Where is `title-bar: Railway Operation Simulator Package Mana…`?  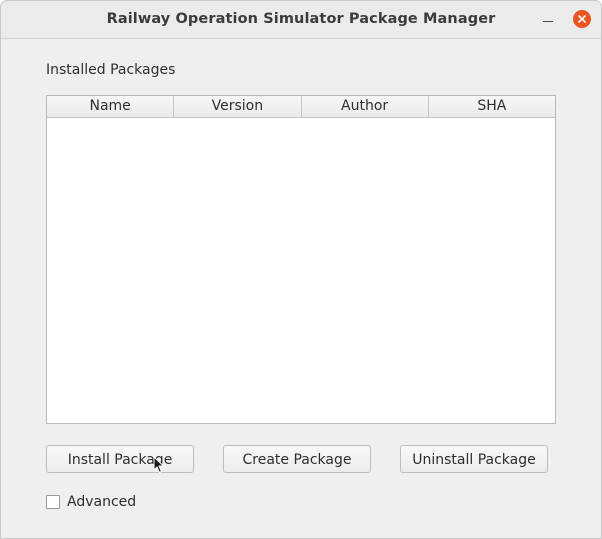 title-bar: Railway Operation Simulator Package Mana… is located at coordinates (301, 20).